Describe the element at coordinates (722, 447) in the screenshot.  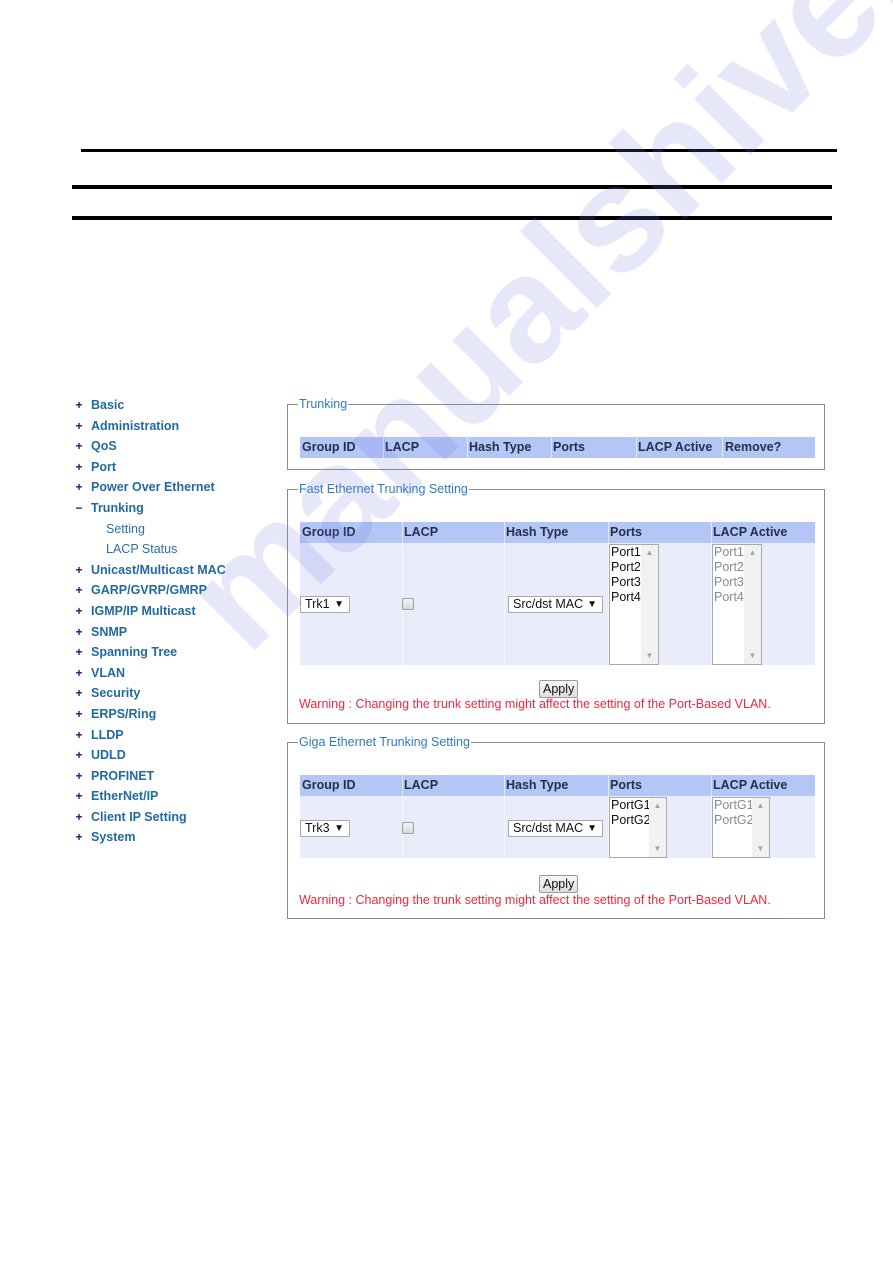
I see `column-separator` at that location.